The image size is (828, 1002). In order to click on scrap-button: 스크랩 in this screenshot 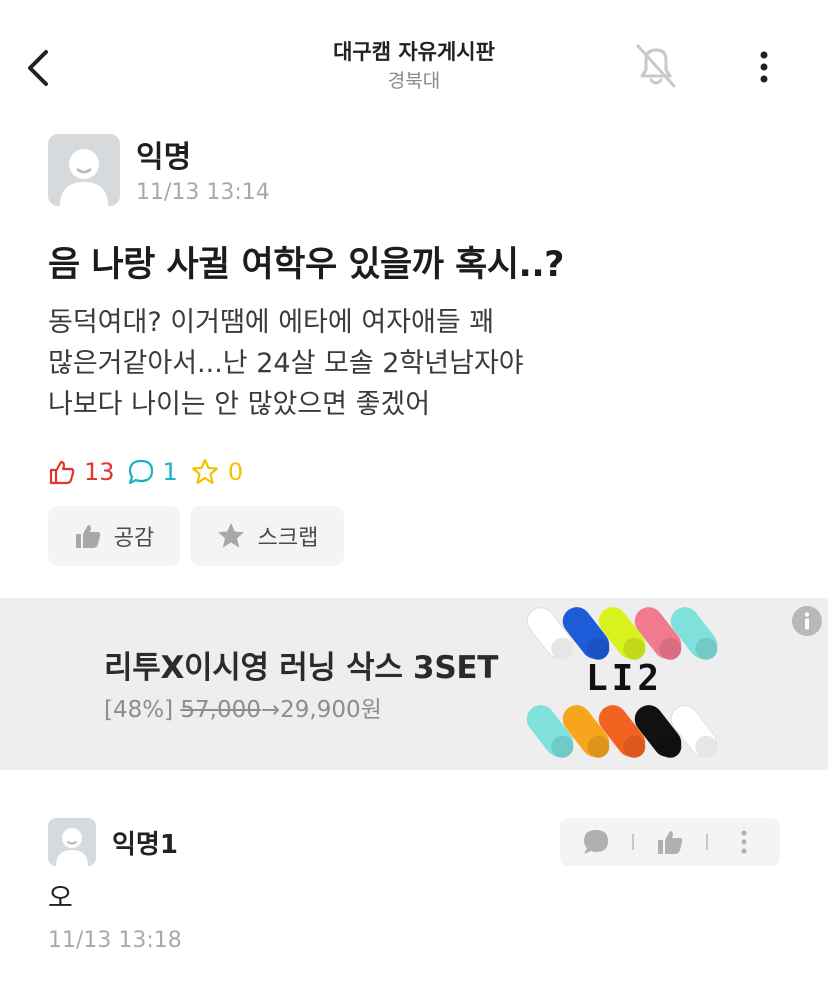, I will do `click(267, 536)`.